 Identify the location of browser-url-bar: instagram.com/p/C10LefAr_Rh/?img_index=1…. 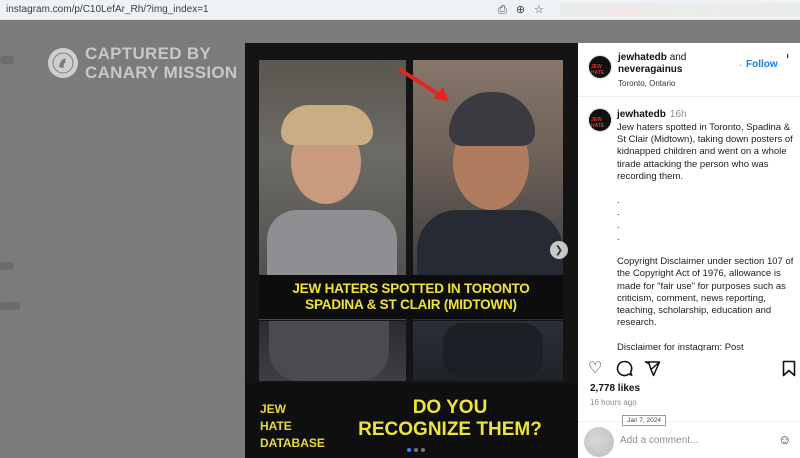
(400, 10).